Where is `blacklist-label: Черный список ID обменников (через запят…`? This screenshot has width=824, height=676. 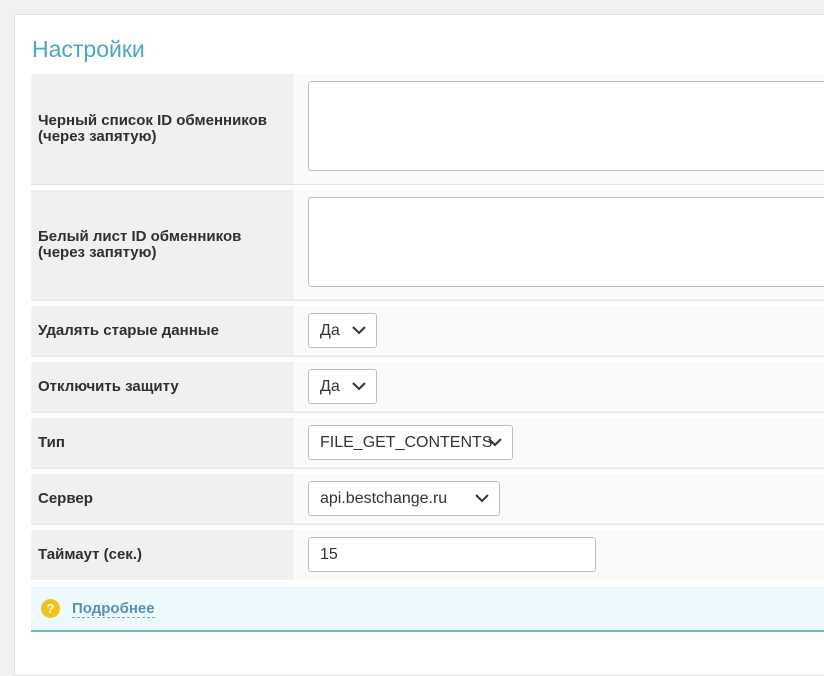
blacklist-label: Черный список ID обменников (через запят… is located at coordinates (152, 128).